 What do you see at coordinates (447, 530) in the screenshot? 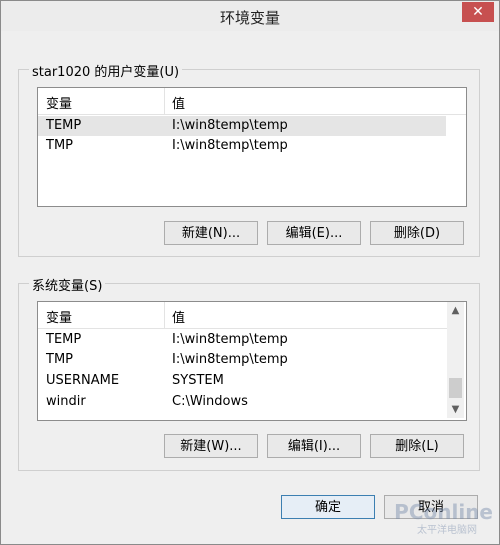
I see `watermark-caption: 太平洋电脑网` at bounding box center [447, 530].